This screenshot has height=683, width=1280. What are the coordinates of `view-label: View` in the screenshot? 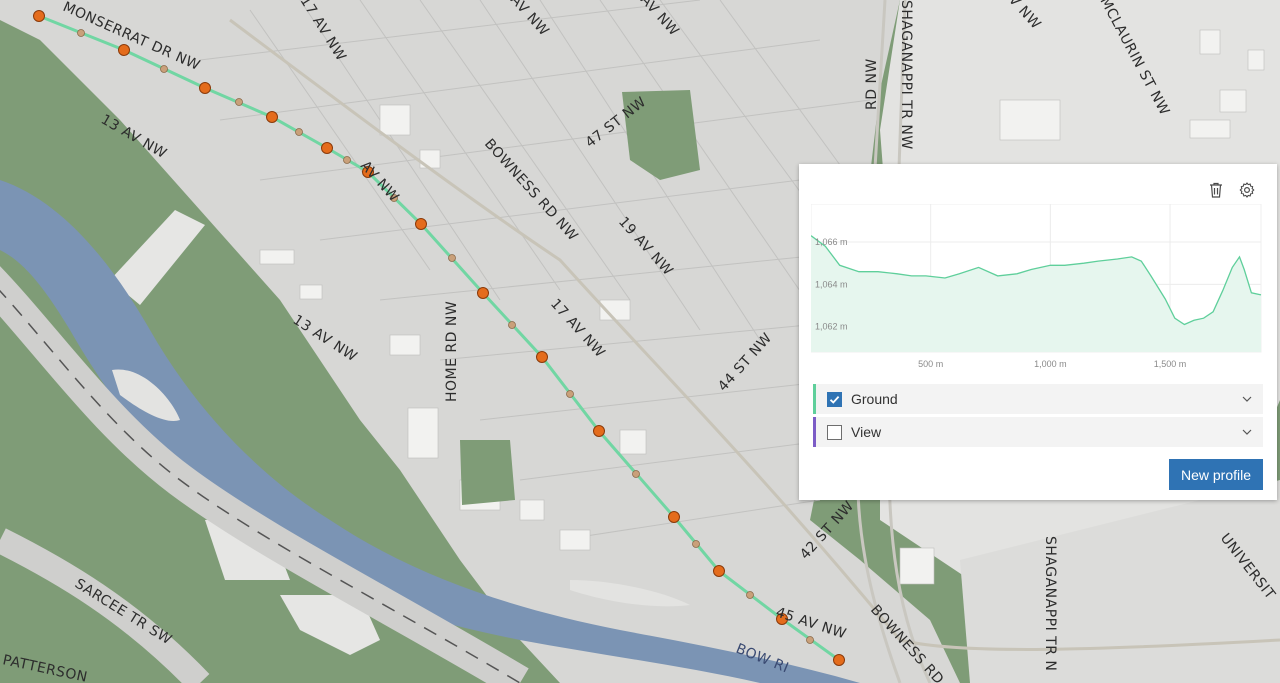 It's located at (866, 432).